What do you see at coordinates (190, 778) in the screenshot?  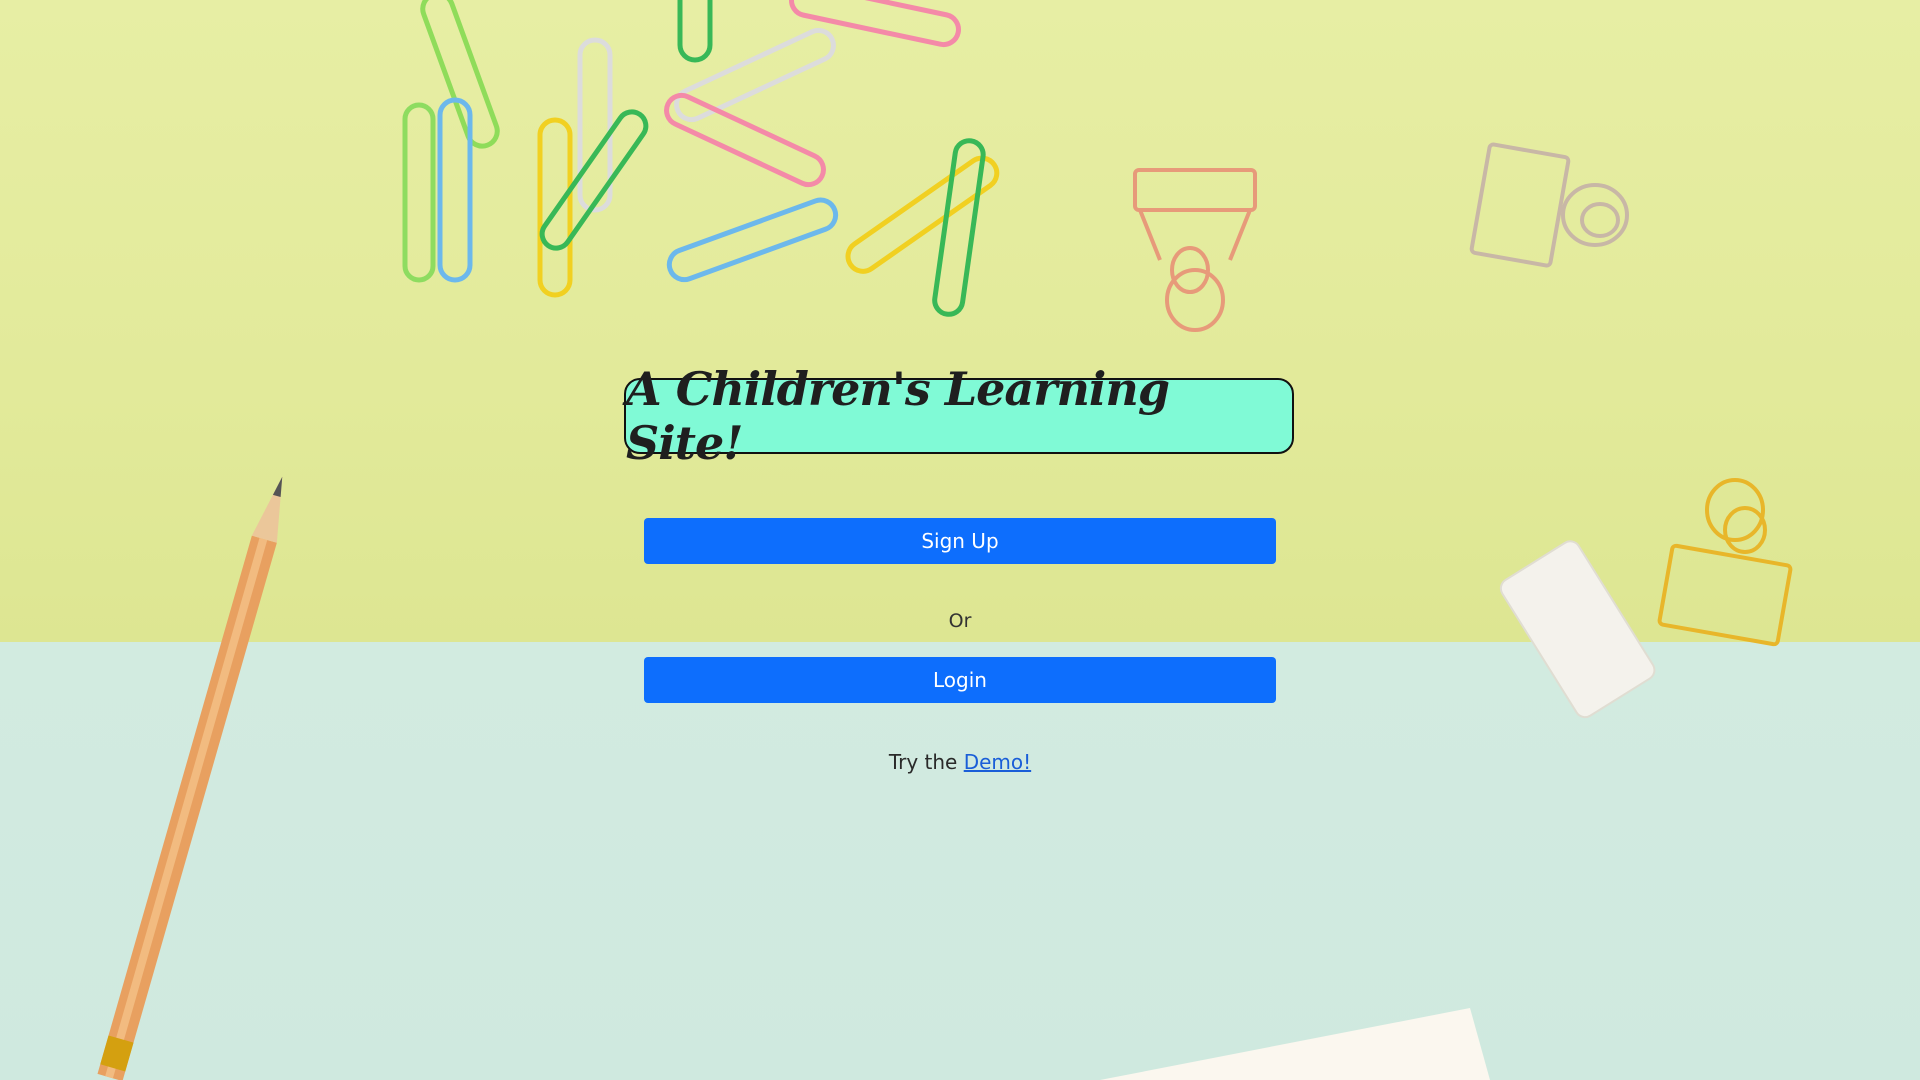 I see `pencil-icon` at bounding box center [190, 778].